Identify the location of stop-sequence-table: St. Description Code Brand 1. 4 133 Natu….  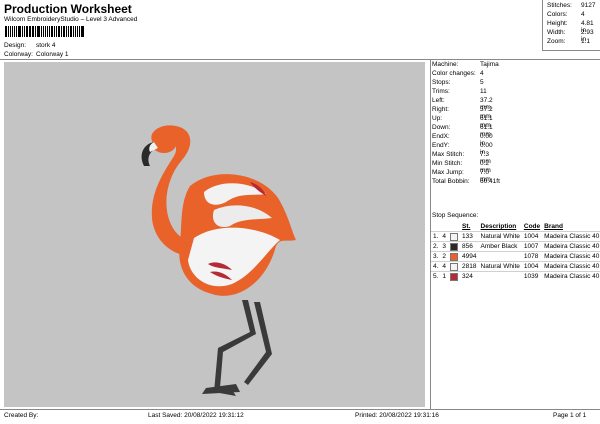
(515, 251).